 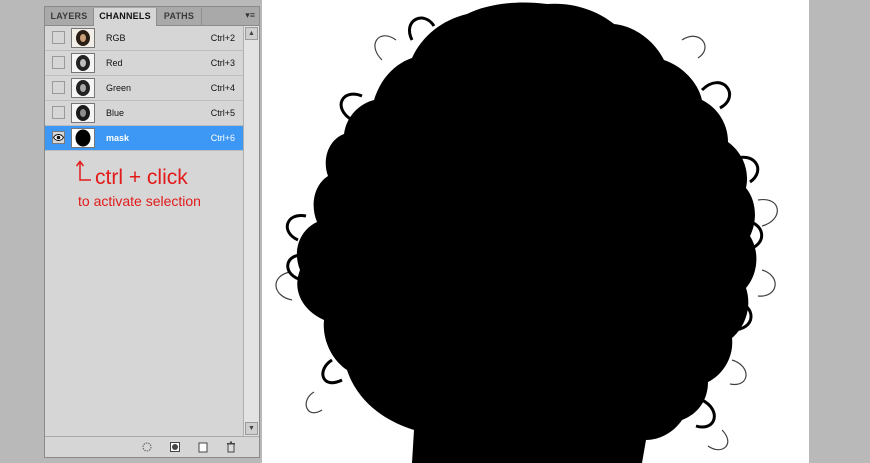 I want to click on delete-channel-icon, so click(x=231, y=447).